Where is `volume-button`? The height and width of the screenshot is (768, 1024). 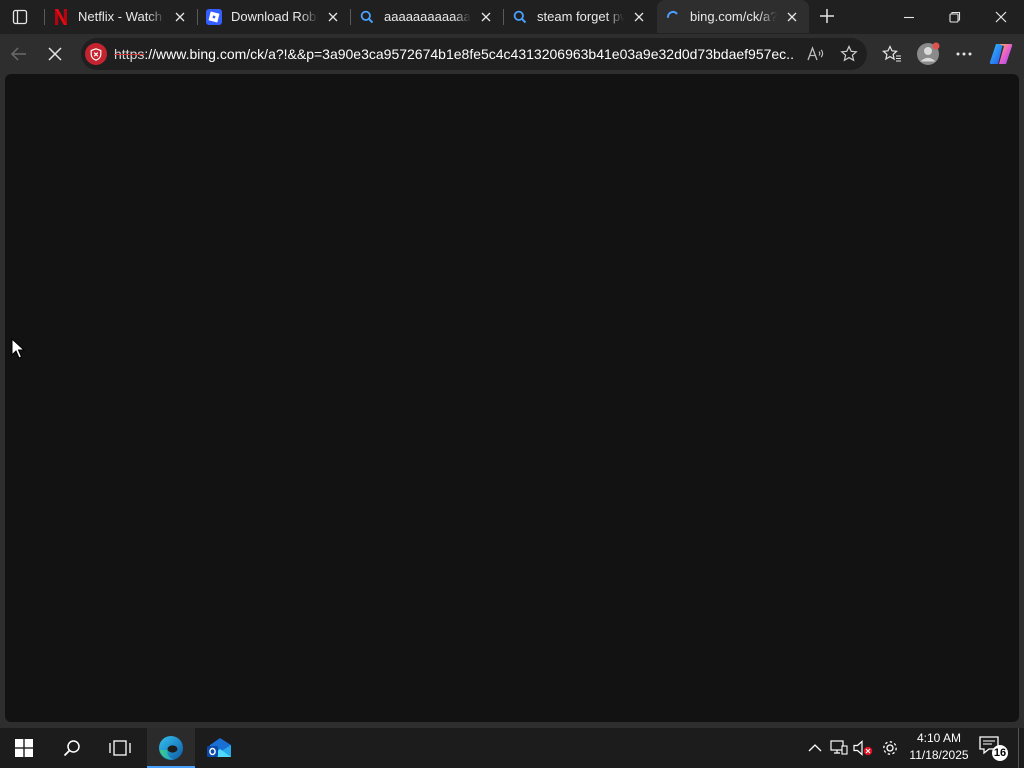
volume-button is located at coordinates (863, 748).